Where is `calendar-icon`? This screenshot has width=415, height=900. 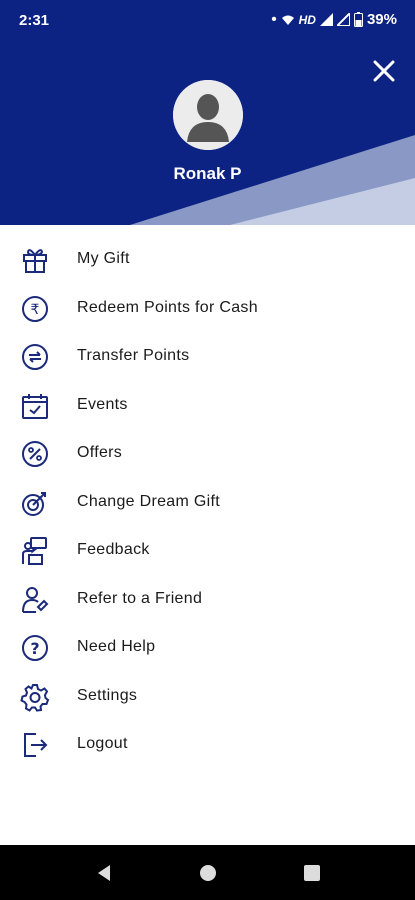
calendar-icon is located at coordinates (35, 406).